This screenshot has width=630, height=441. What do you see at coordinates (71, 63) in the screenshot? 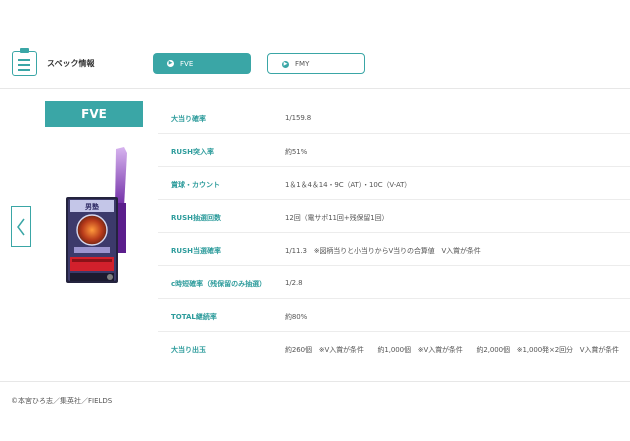
I see `section-title: スペック情報` at bounding box center [71, 63].